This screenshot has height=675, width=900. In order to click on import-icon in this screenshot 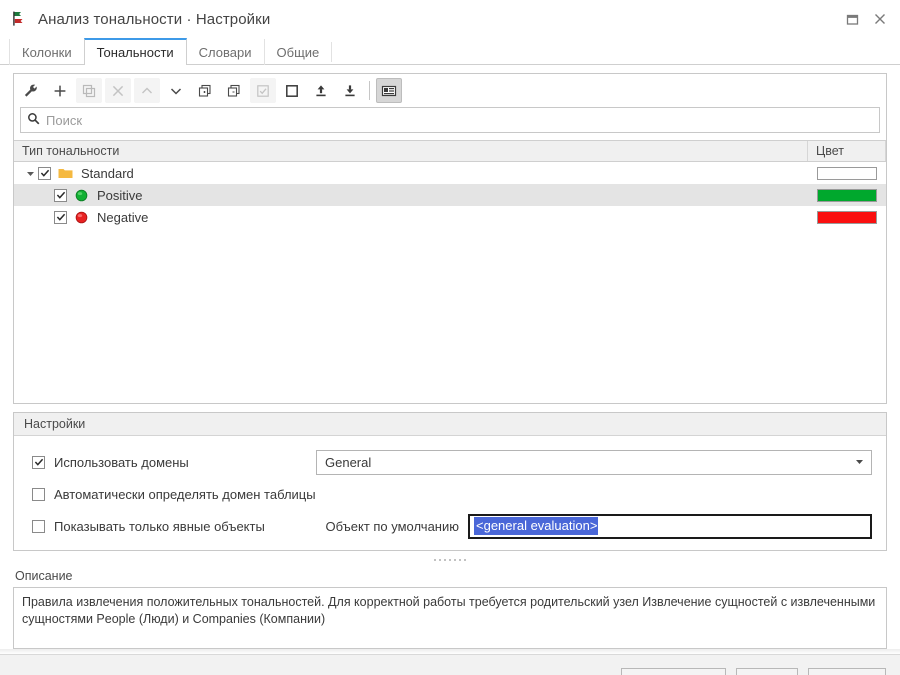, I will do `click(321, 90)`.